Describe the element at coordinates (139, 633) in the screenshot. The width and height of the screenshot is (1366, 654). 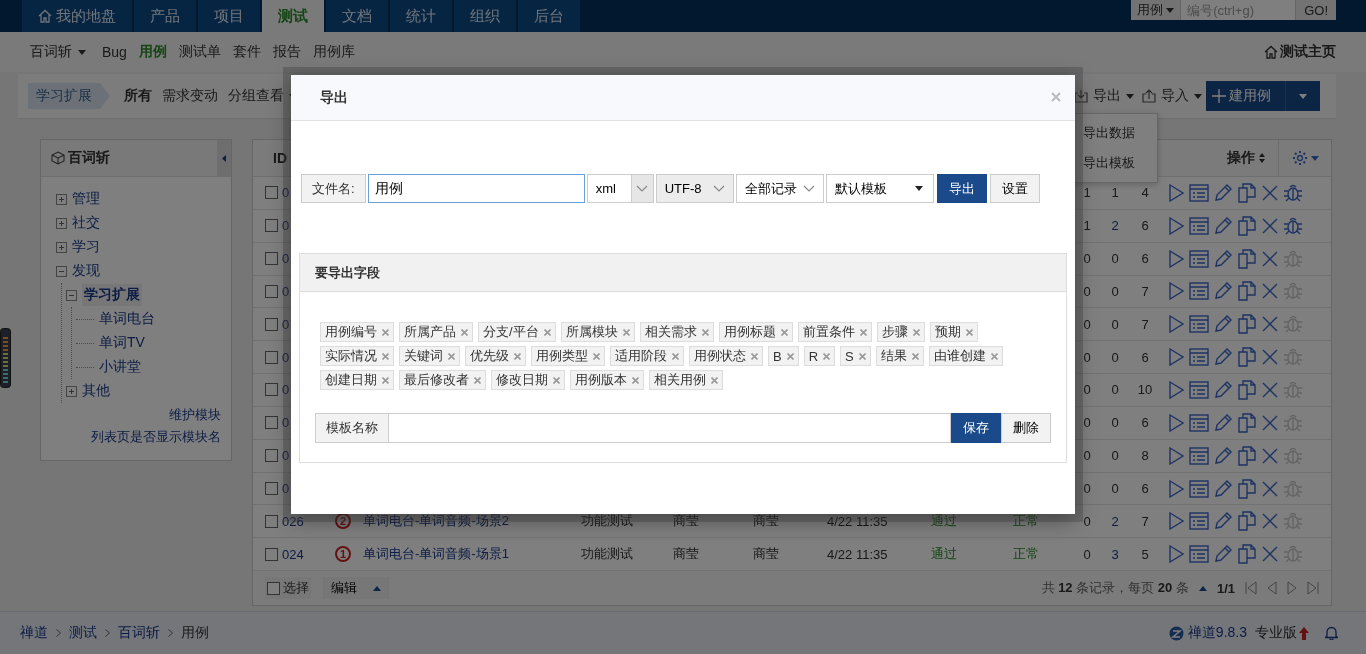
I see `breadcrumb-link: 百词斩` at that location.